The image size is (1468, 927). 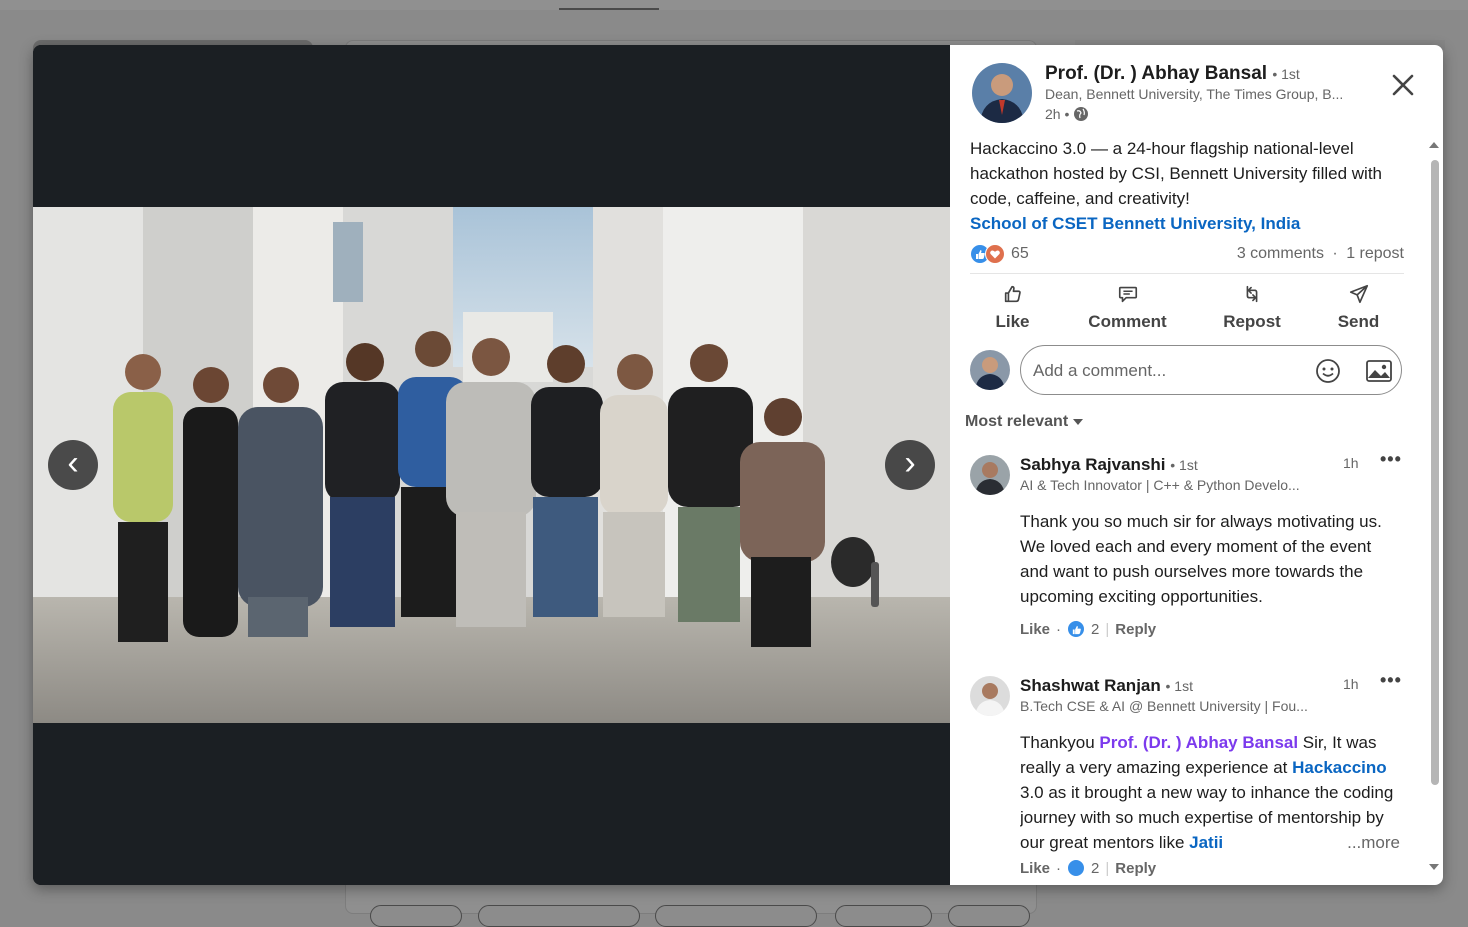 I want to click on divider, so click(x=1187, y=273).